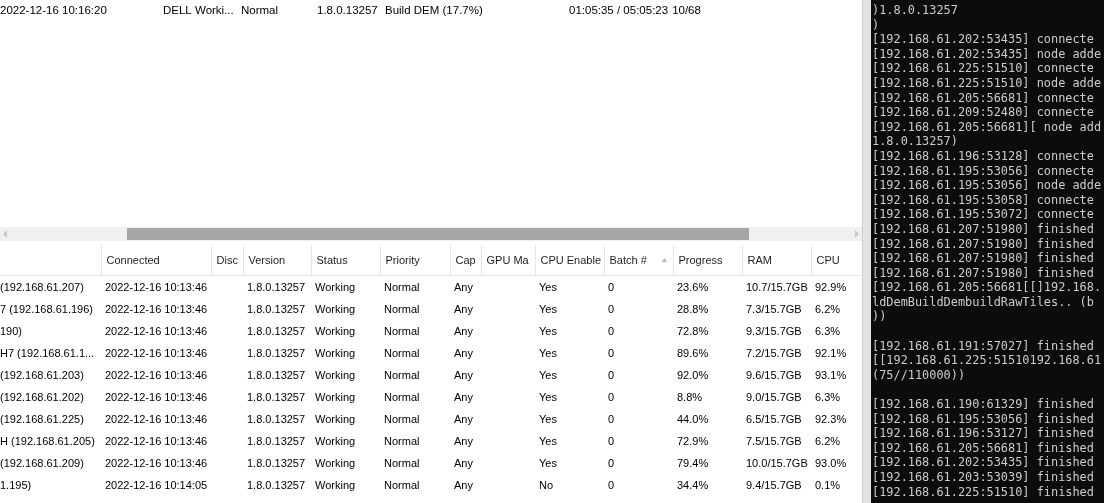 This screenshot has height=503, width=1104. Describe the element at coordinates (857, 234) in the screenshot. I see `scroll-right-icon` at that location.